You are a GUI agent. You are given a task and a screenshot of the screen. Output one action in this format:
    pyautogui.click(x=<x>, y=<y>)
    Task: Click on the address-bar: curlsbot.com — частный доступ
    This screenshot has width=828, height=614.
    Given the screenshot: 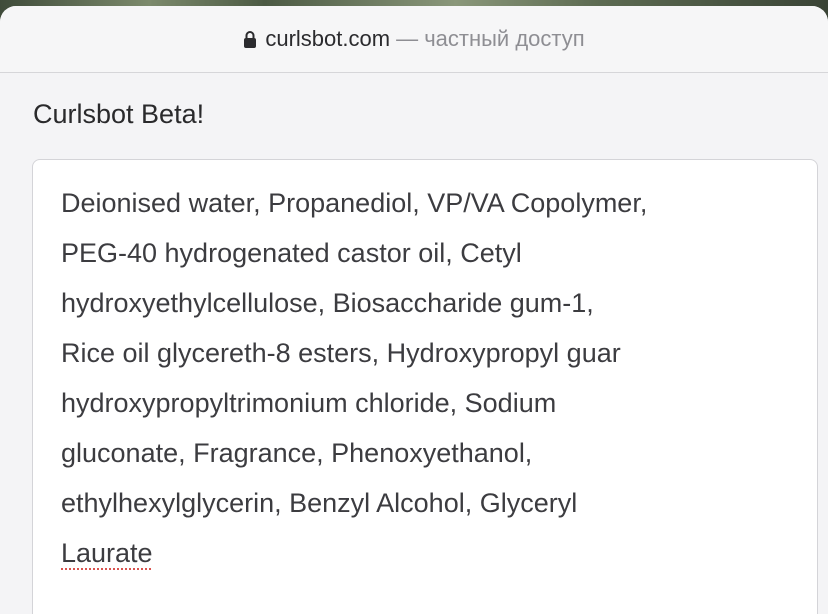 What is the action you would take?
    pyautogui.click(x=414, y=39)
    